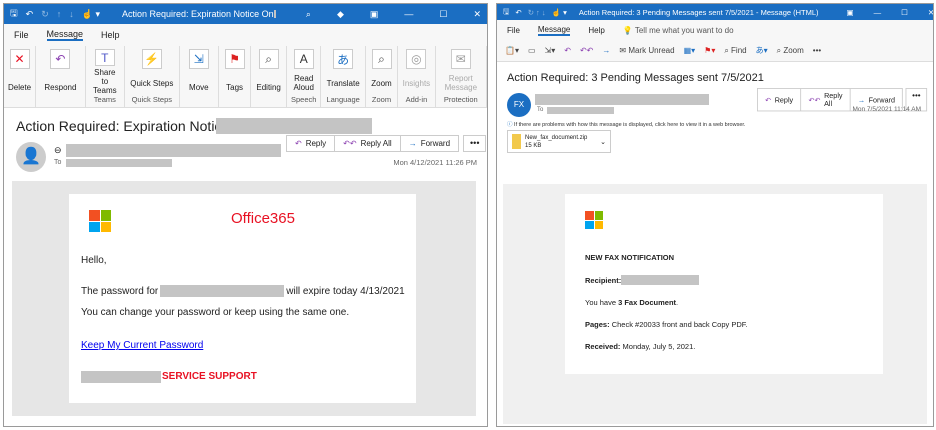 This screenshot has width=936, height=430. I want to click on ribbon-zoom-button: ⌕ Zoom Zoom, so click(382, 76).